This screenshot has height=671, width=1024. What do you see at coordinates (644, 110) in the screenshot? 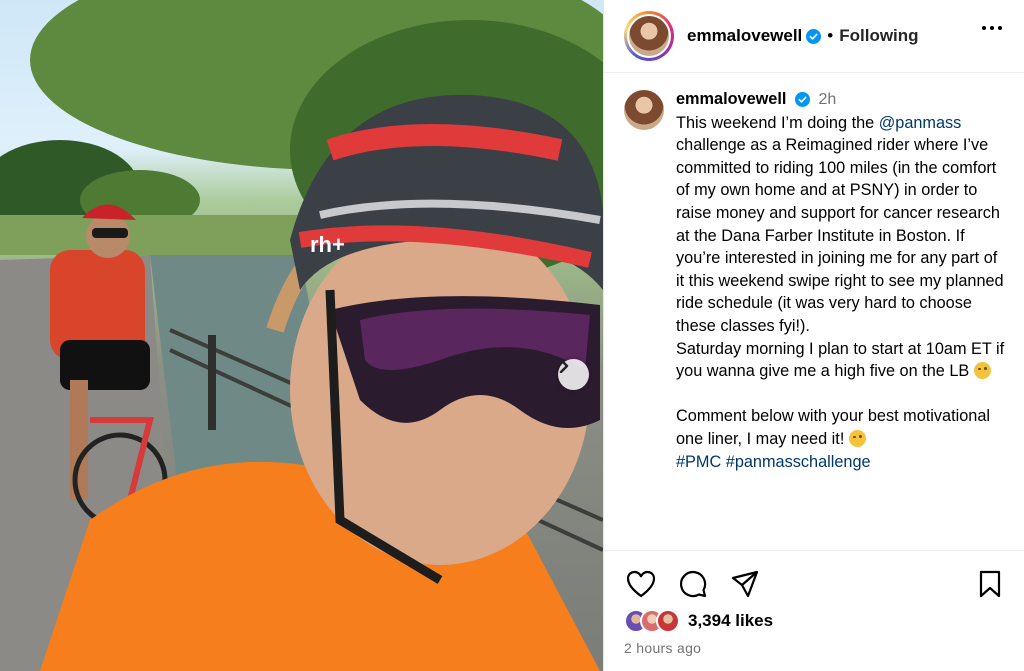
I see `caption-avatar` at bounding box center [644, 110].